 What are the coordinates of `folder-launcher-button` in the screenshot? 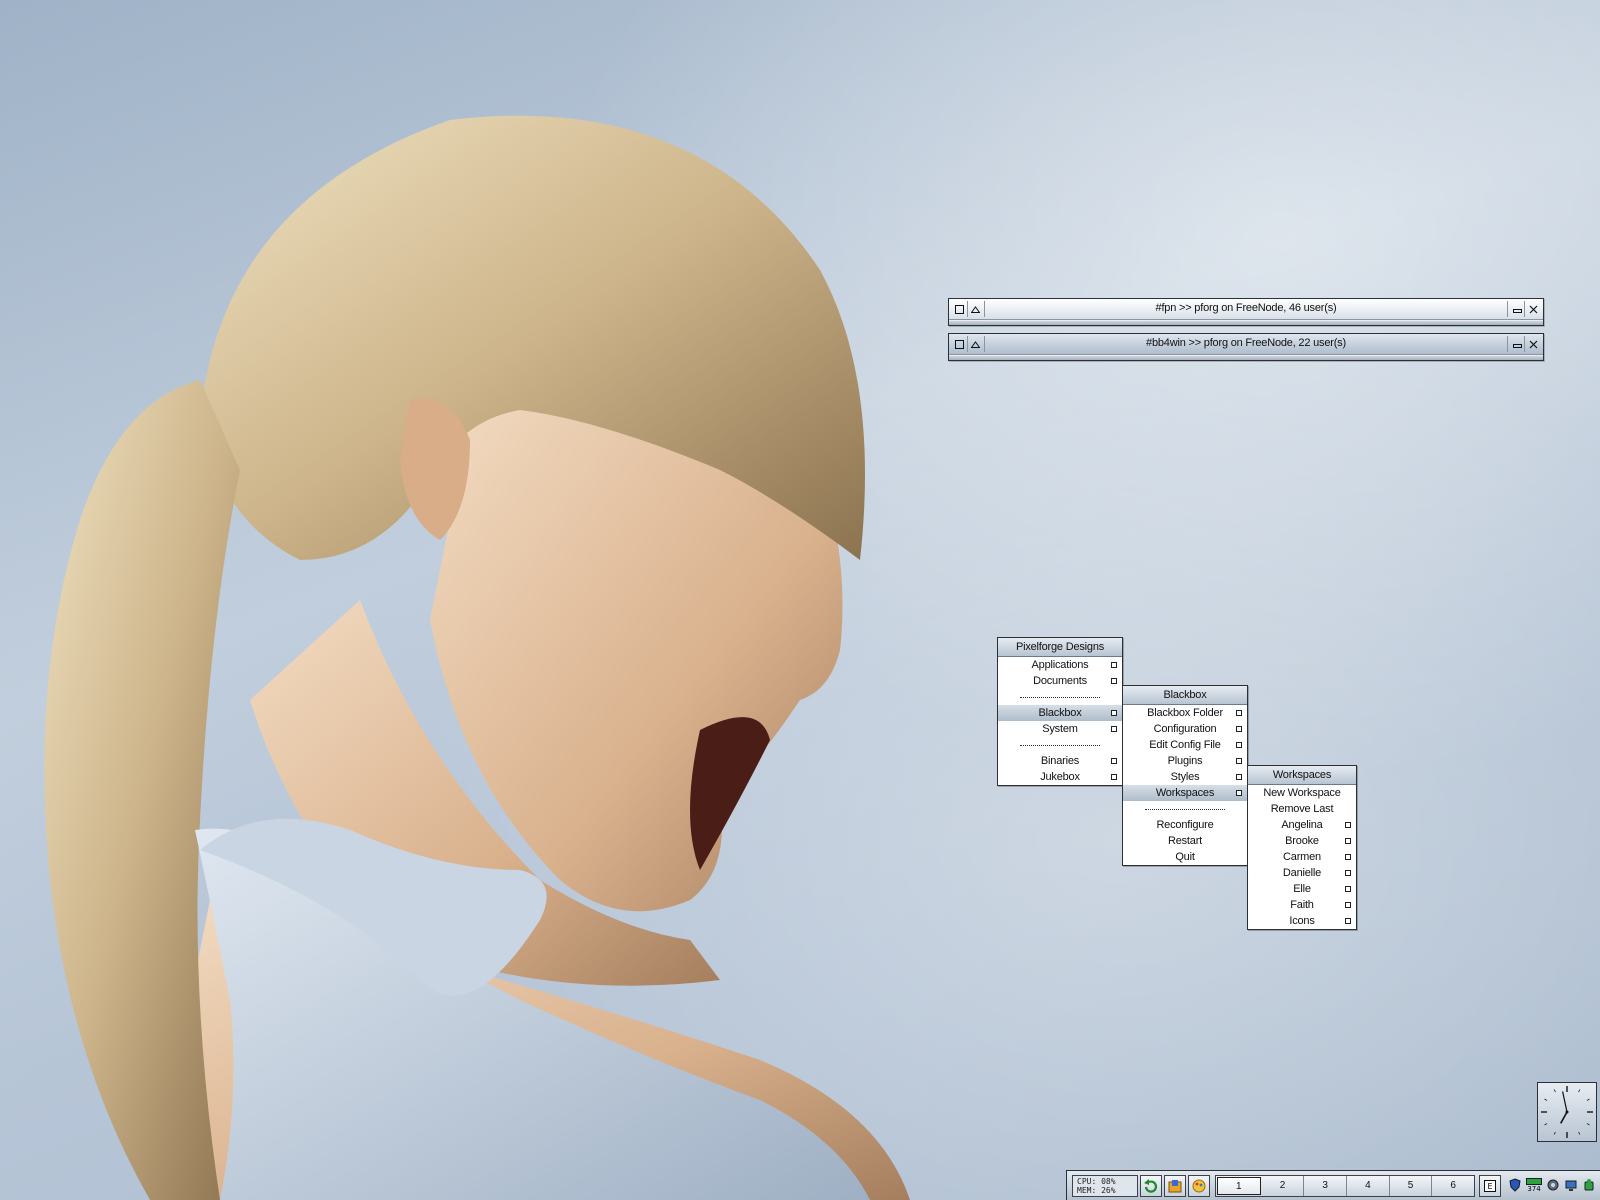 It's located at (1175, 1186).